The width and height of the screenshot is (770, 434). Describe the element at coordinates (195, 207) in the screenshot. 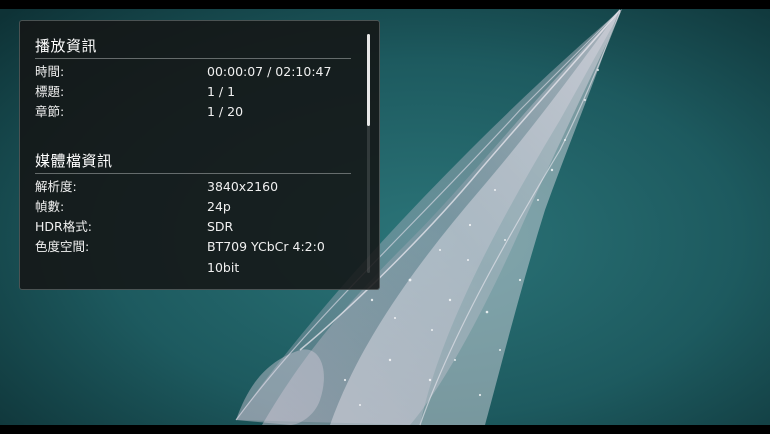

I see `info-row-framerate: 幀數: 24p` at that location.